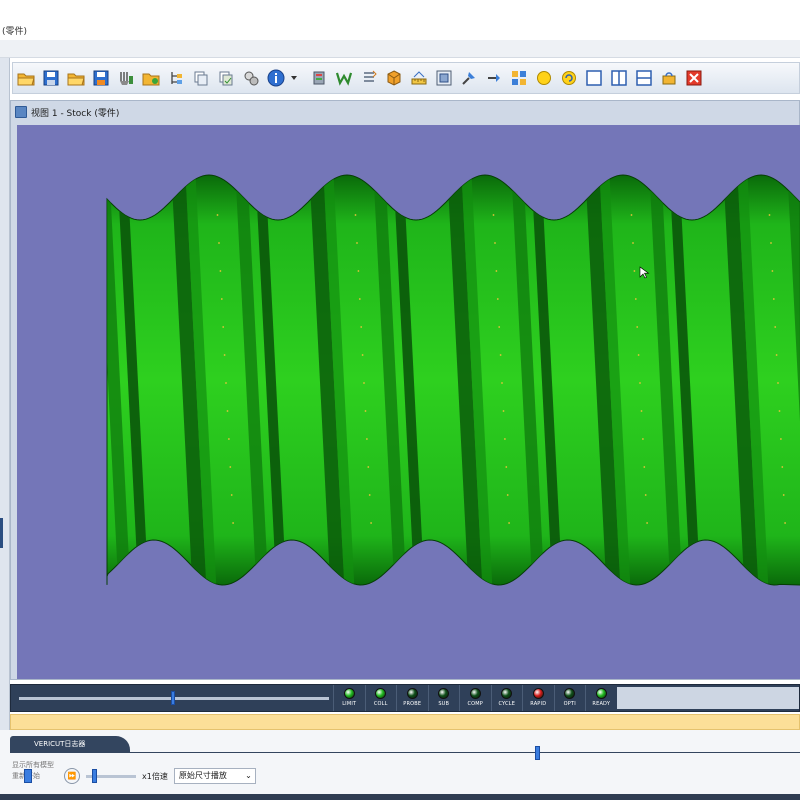 Image resolution: width=800 pixels, height=800 pixels. I want to click on led-label: CYCLE, so click(507, 704).